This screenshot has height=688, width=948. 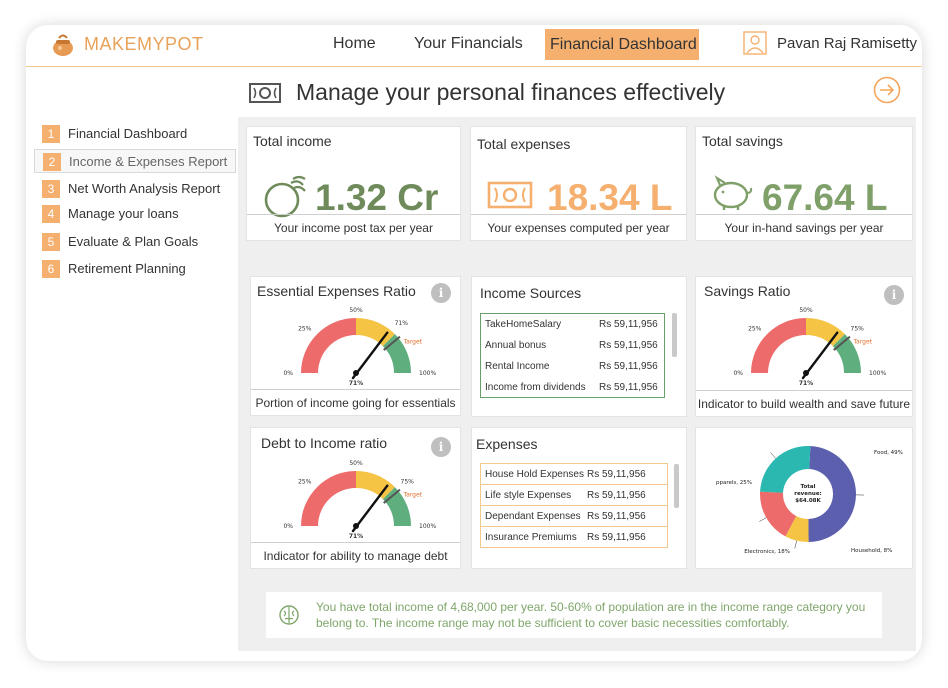 I want to click on nav-financial-dashboard-label: Financial Dashboard, so click(x=623, y=44).